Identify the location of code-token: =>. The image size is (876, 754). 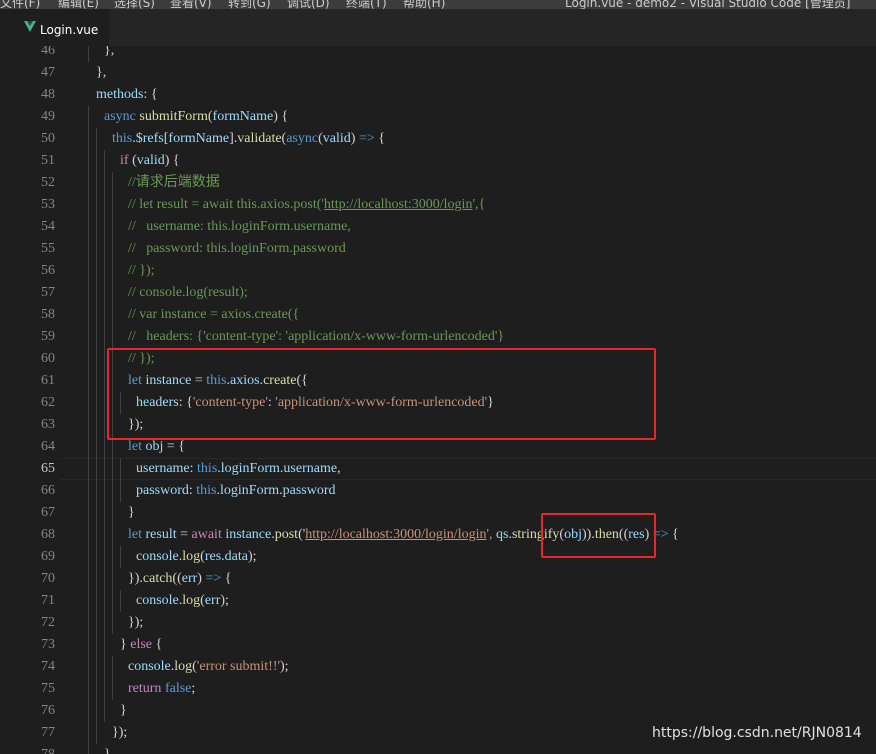
(213, 578).